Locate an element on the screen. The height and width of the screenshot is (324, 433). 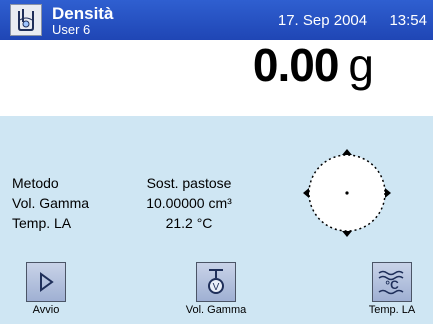
beaker-icon is located at coordinates (26, 20).